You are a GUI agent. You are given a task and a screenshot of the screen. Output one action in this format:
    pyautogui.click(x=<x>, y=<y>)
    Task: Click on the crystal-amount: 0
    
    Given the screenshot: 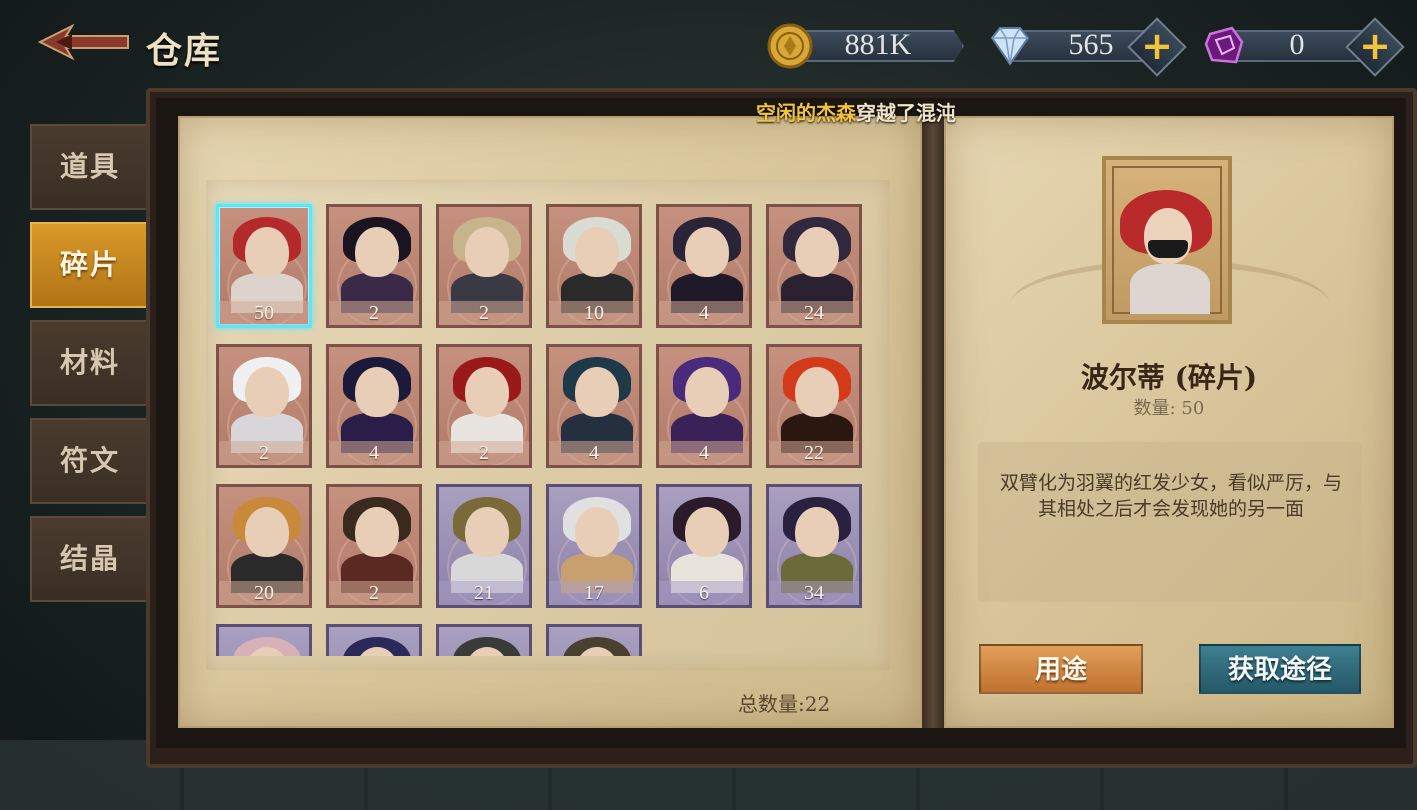 What is the action you would take?
    pyautogui.click(x=1297, y=44)
    